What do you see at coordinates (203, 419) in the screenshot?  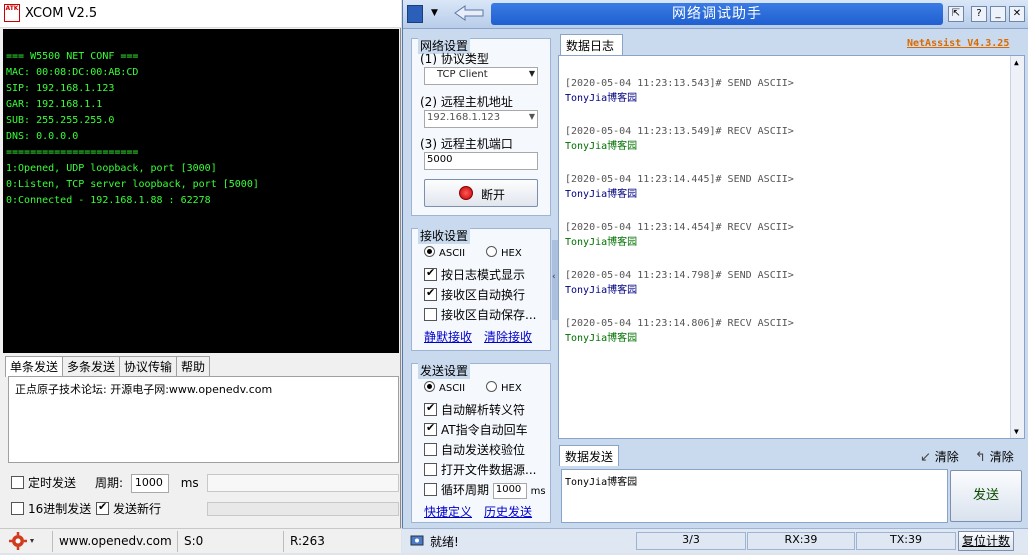 I see `xcom-send-textarea: 正点原子技术论坛: 开源电子网:www.openedv.com` at bounding box center [203, 419].